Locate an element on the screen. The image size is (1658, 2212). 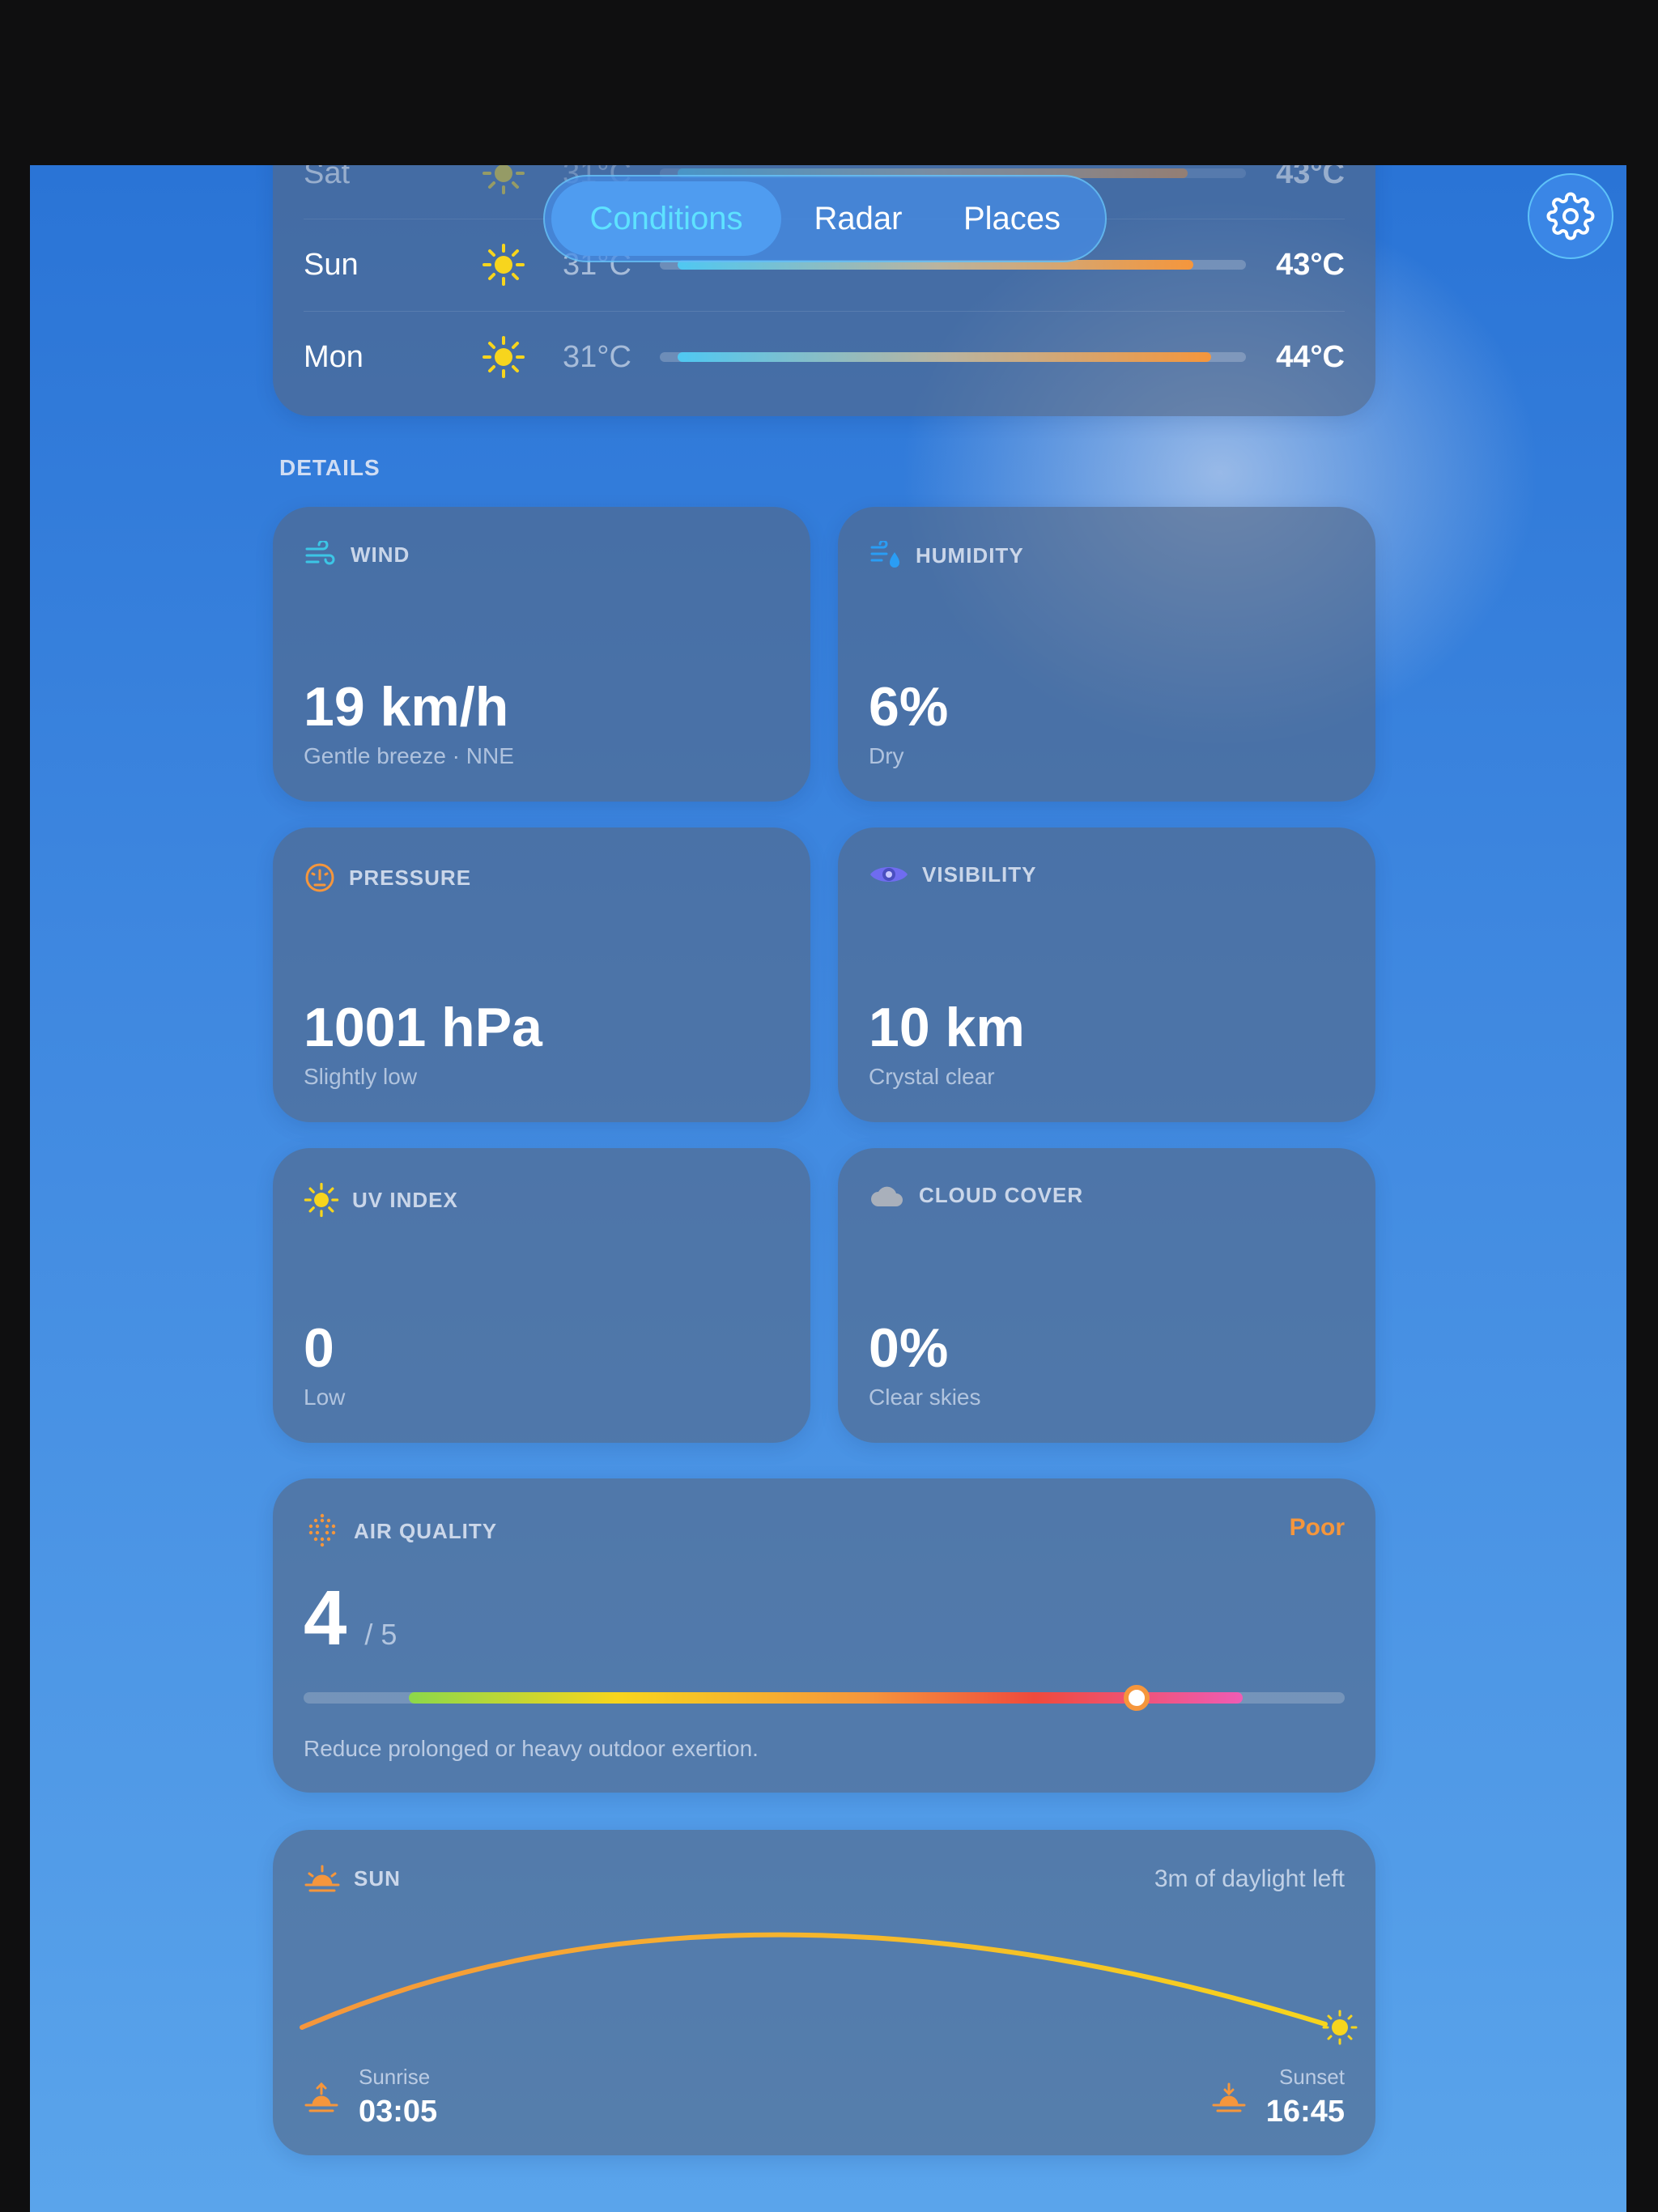
wind-description: Gentle breeze · NNE is located at coordinates (409, 756).